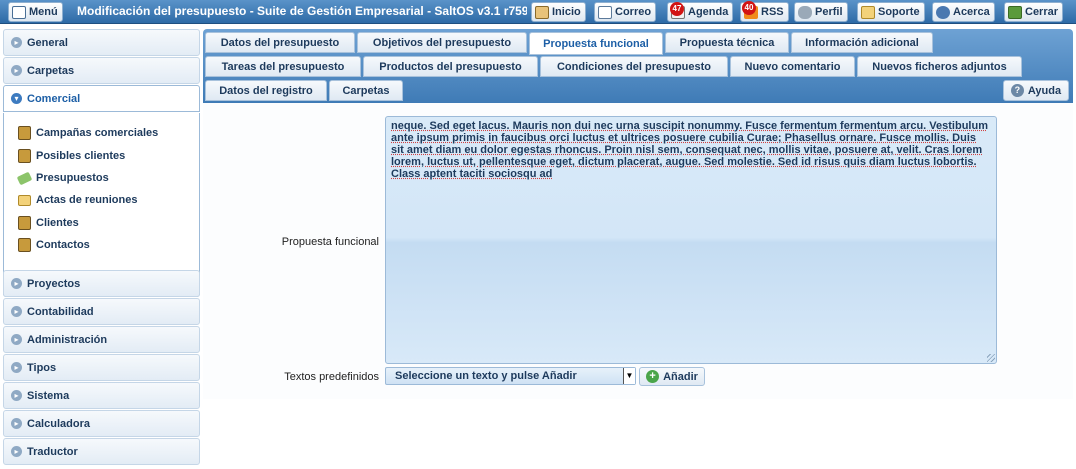  Describe the element at coordinates (1034, 12) in the screenshot. I see `close-button: Cerrar` at that location.